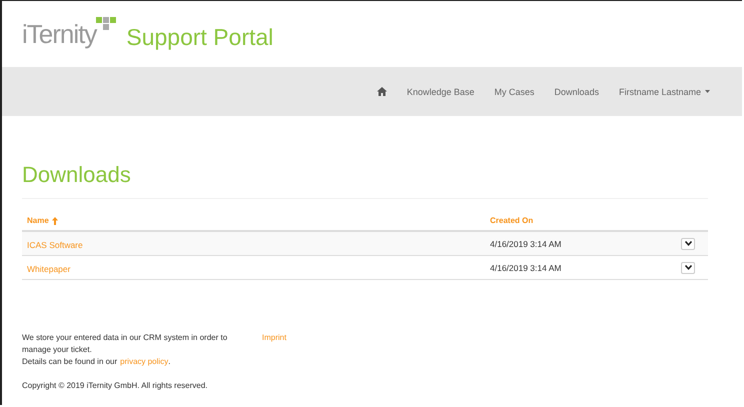  I want to click on user-menu: Firstname Lastname, so click(664, 91).